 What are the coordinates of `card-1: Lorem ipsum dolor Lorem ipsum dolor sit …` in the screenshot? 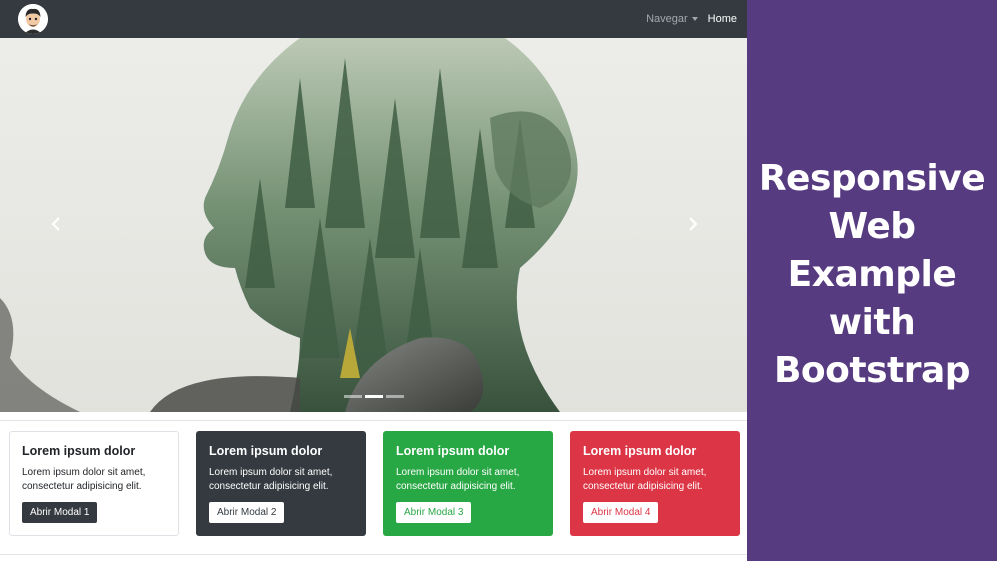 It's located at (94, 483).